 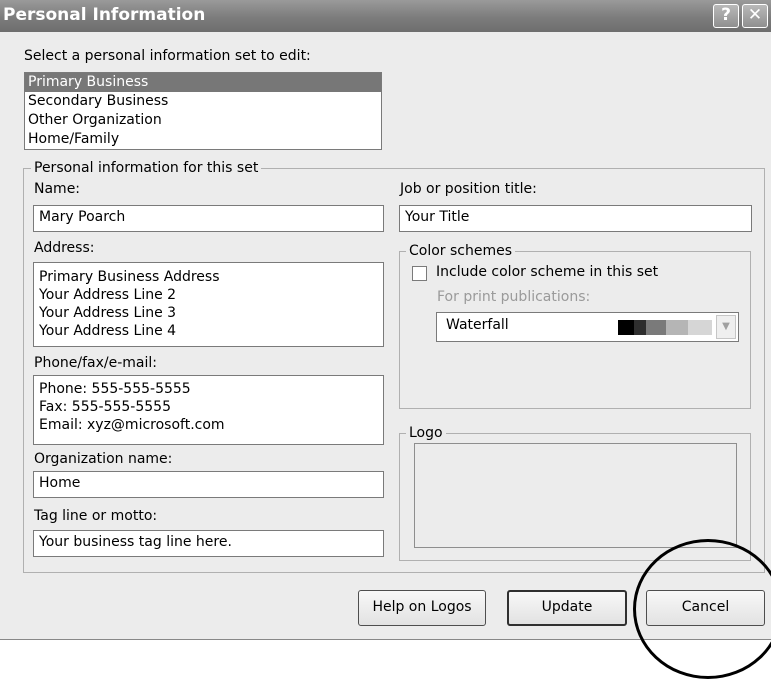 I want to click on personal-info-legend: Personal information for this set, so click(x=146, y=168).